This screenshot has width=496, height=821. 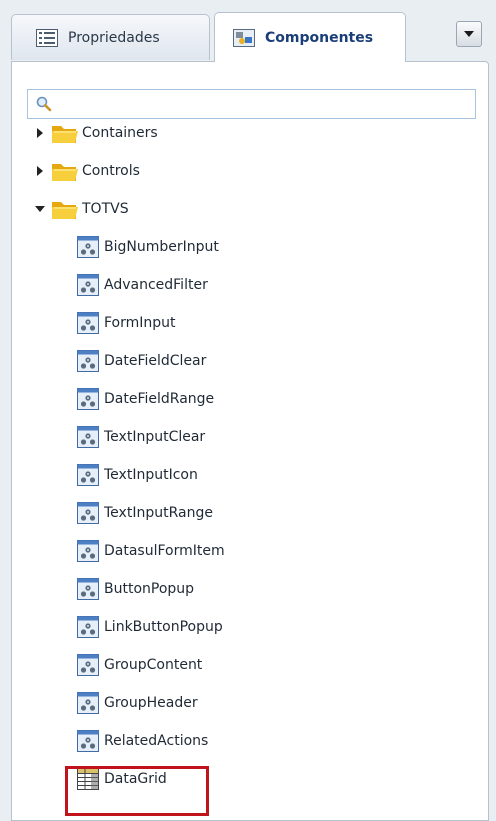 I want to click on tree-folder-label: Containers, so click(x=120, y=133).